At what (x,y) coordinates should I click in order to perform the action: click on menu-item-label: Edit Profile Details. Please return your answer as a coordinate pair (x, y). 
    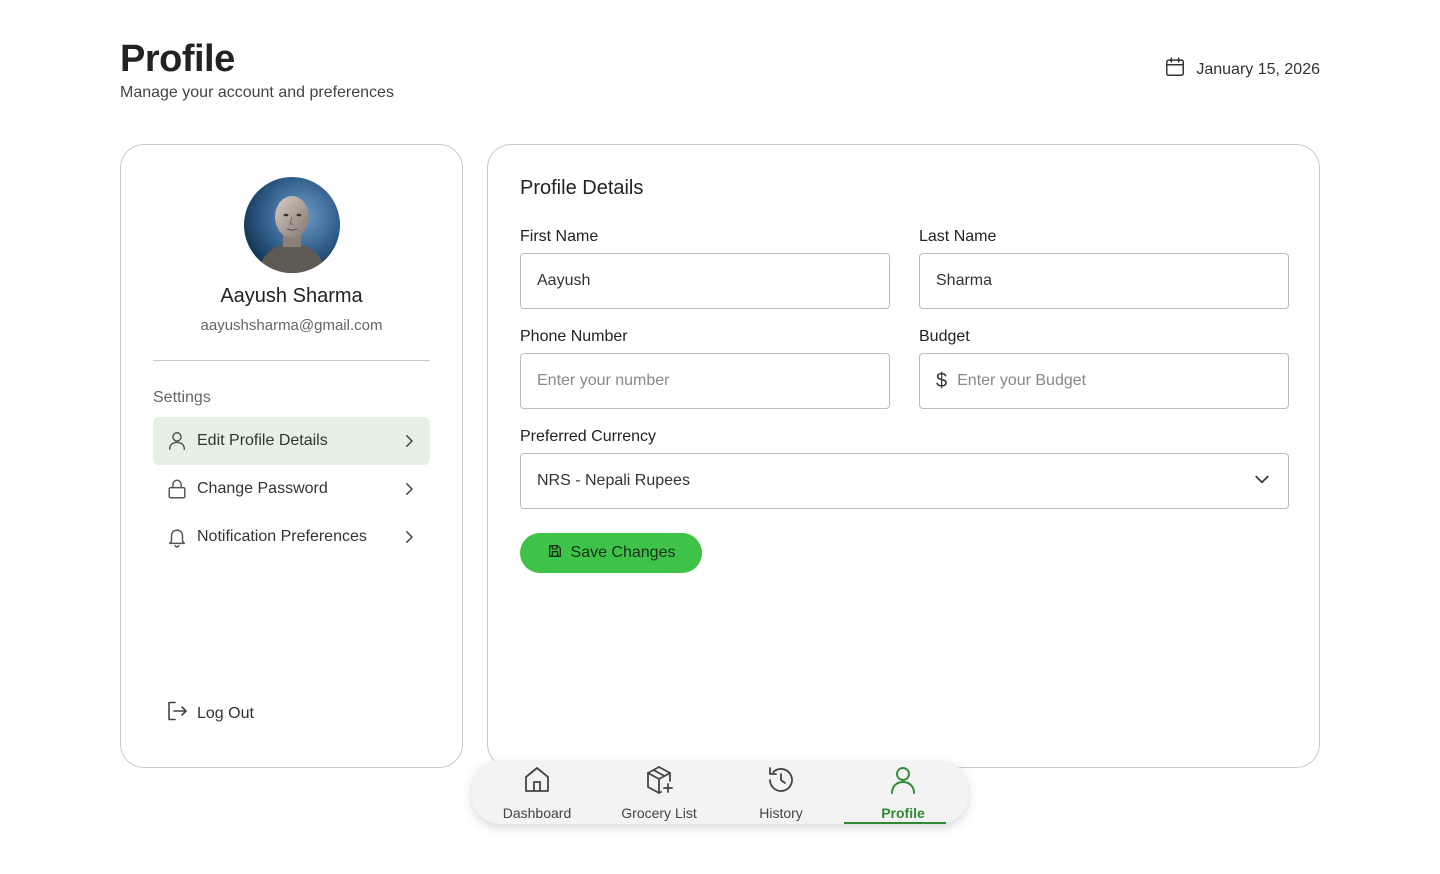
    Looking at the image, I should click on (262, 440).